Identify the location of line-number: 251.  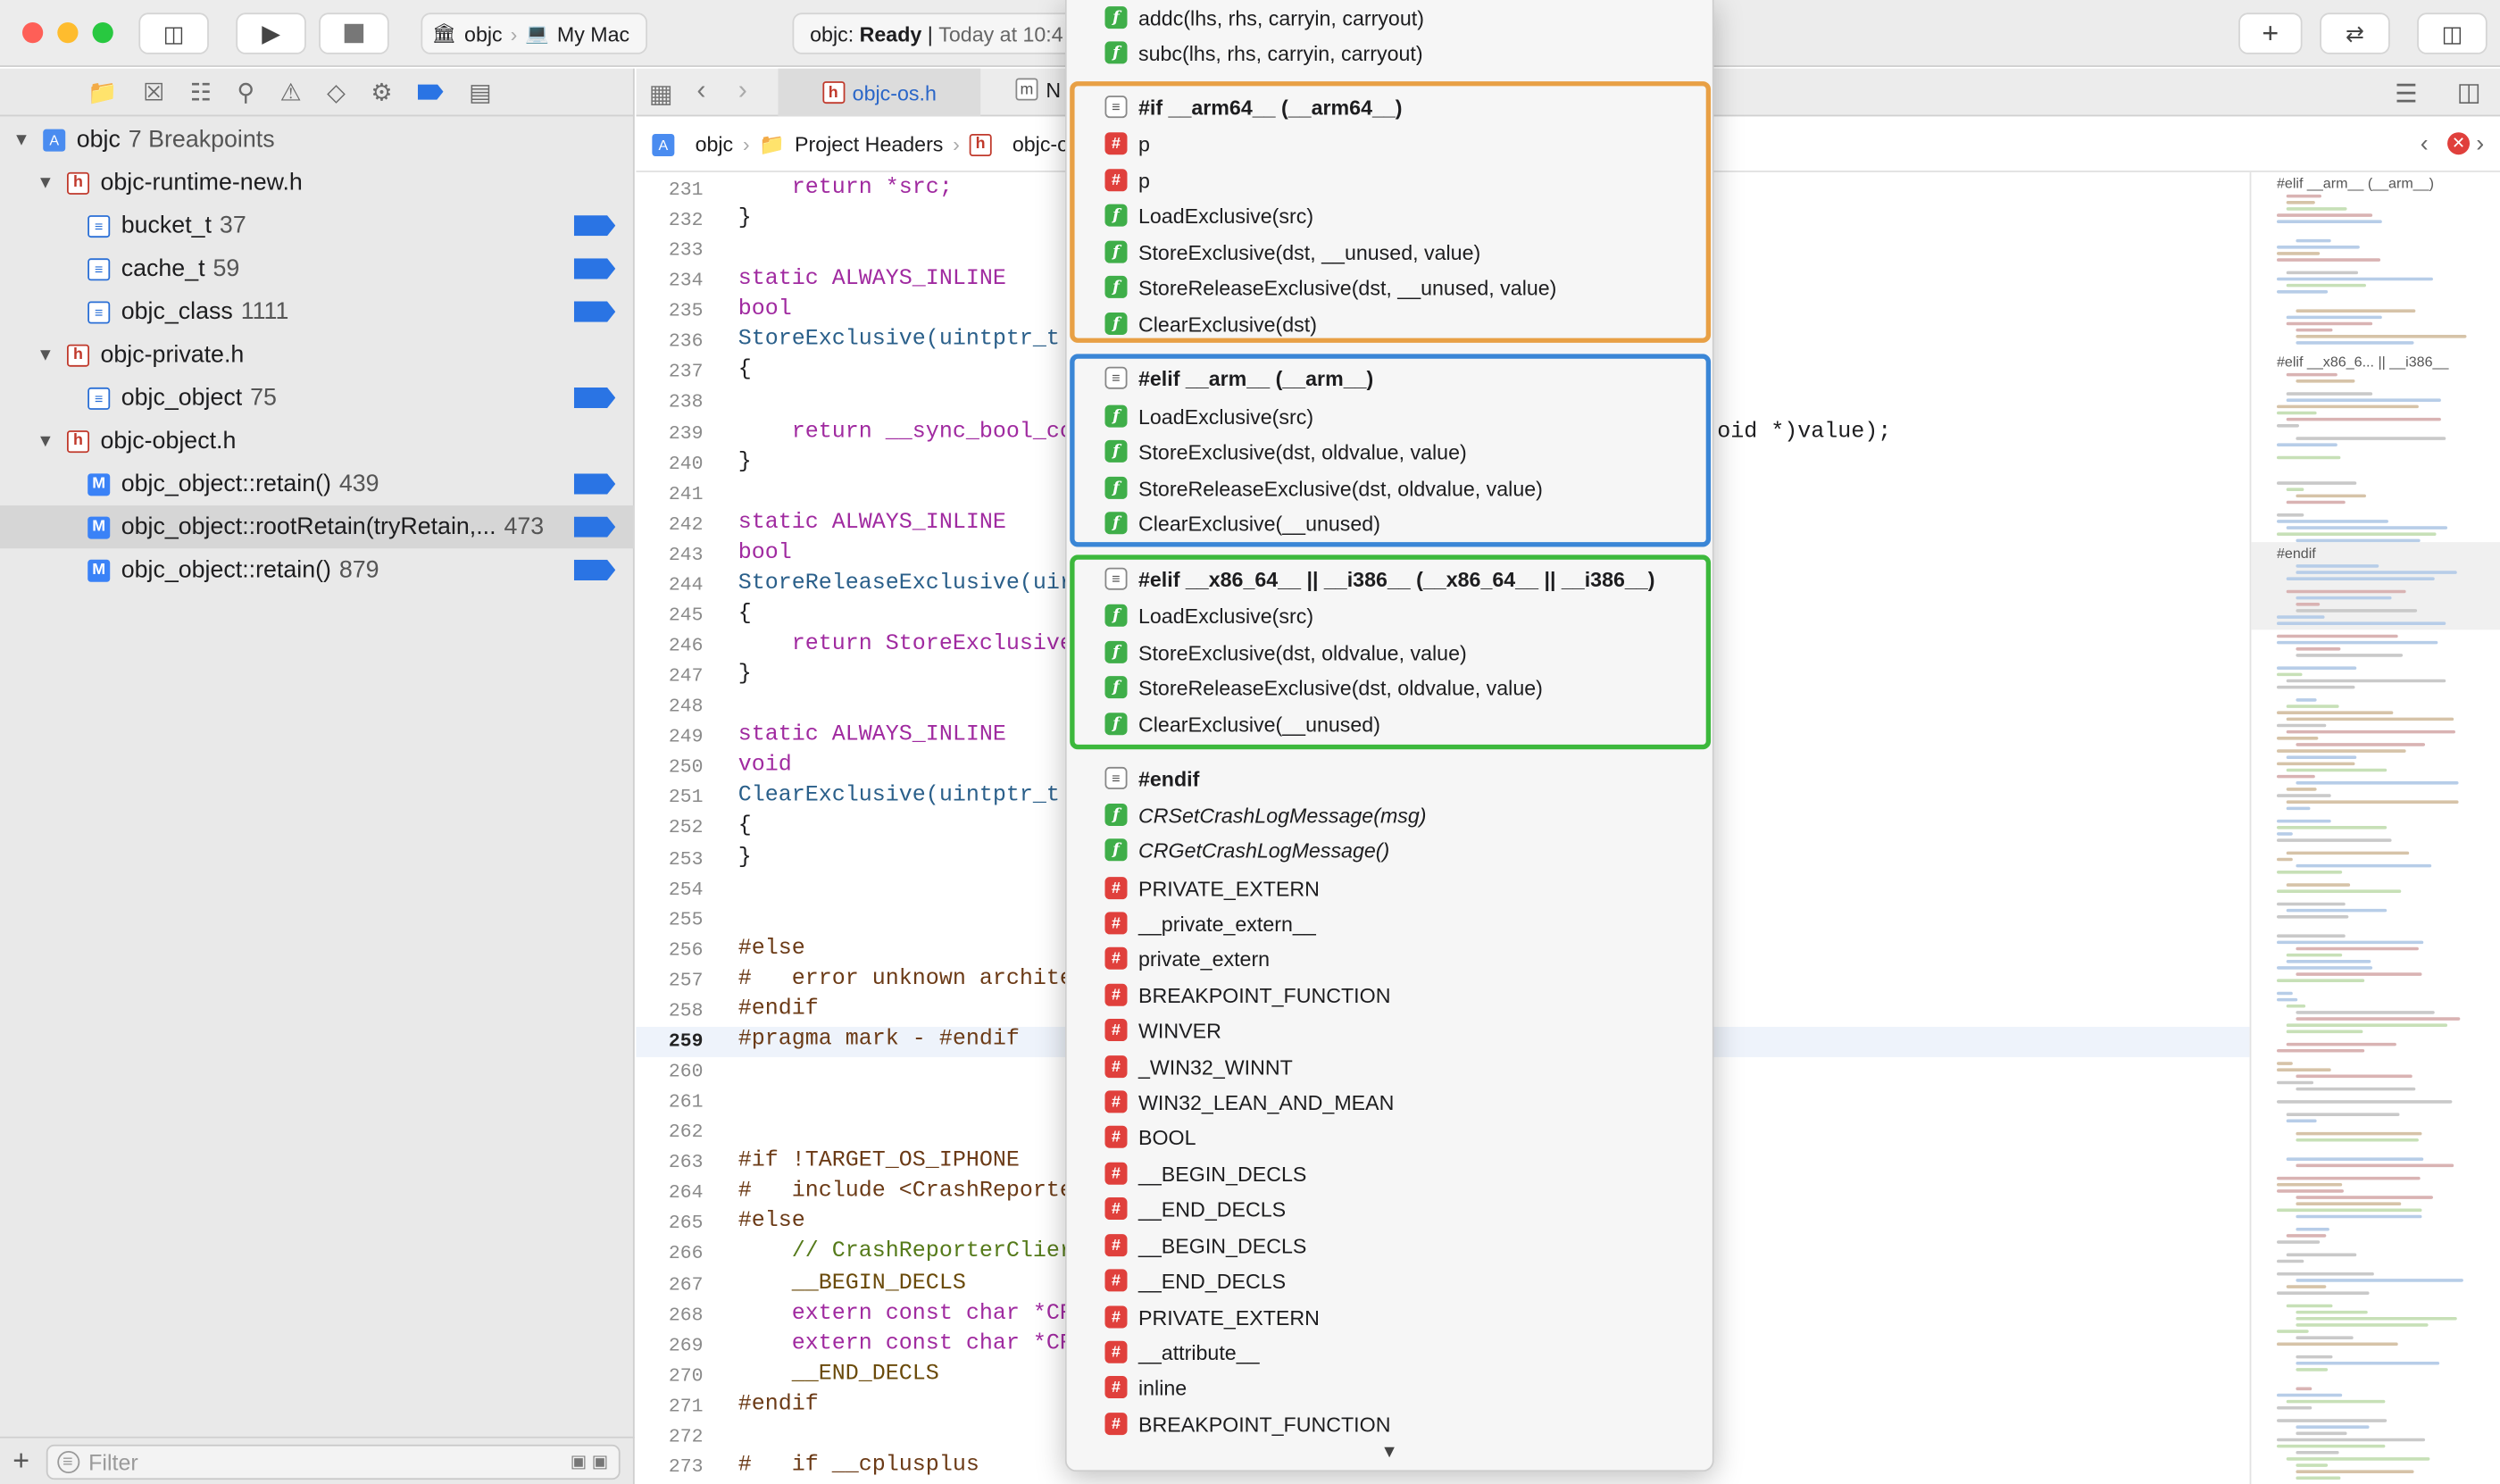
(670, 798).